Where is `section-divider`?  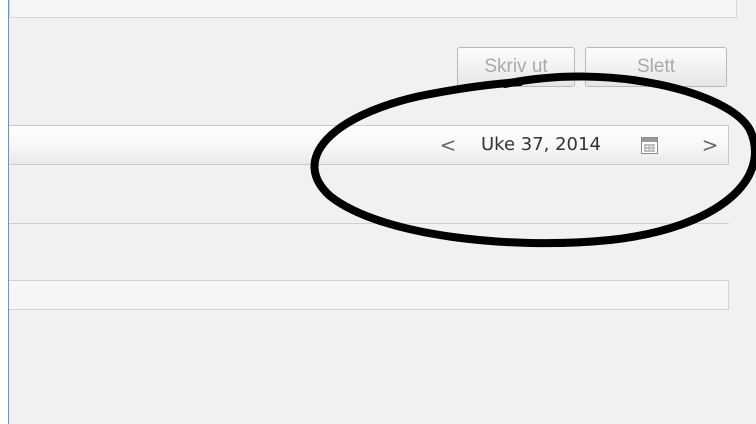 section-divider is located at coordinates (369, 223).